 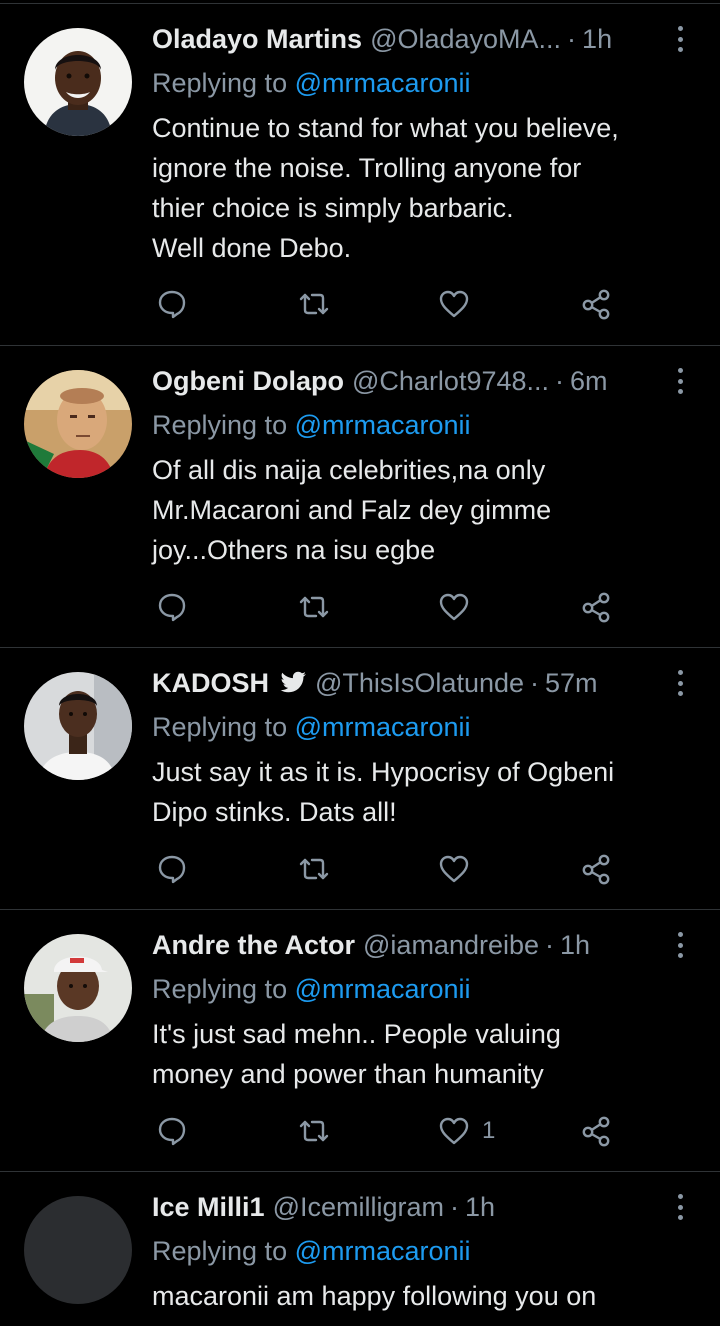 What do you see at coordinates (358, 1207) in the screenshot?
I see `user-handle: @Icemilligram` at bounding box center [358, 1207].